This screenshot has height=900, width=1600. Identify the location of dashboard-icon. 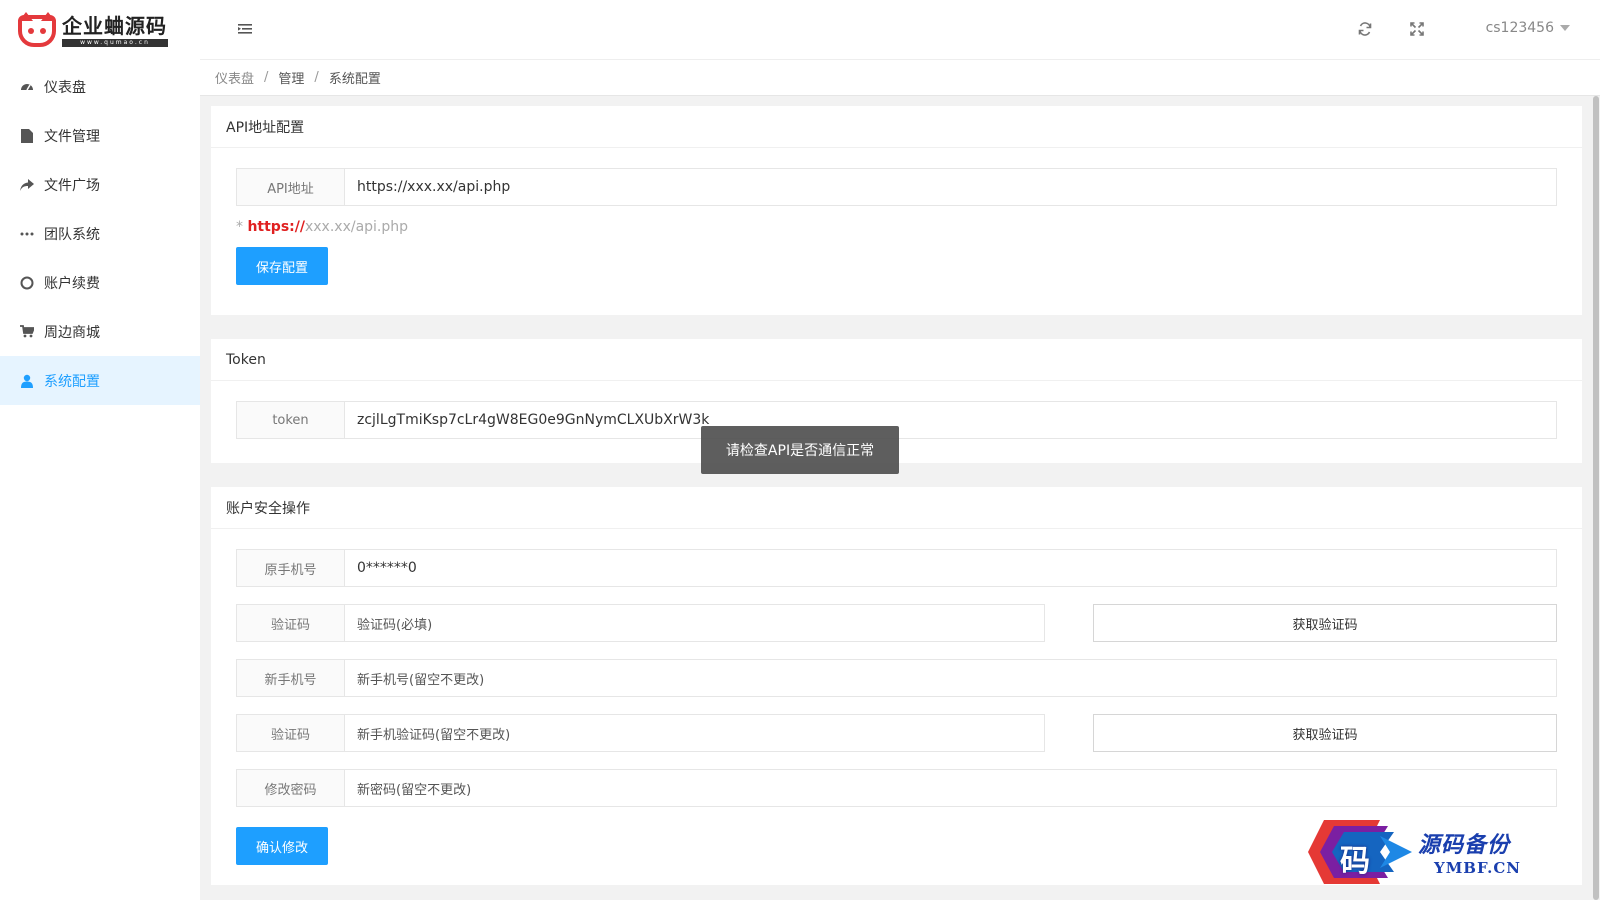
(27, 87).